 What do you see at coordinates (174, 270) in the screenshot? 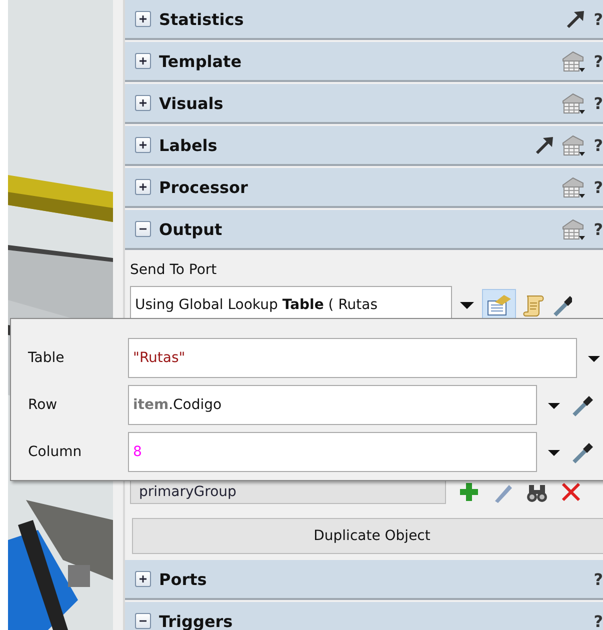
I see `field-label: Send To Port` at bounding box center [174, 270].